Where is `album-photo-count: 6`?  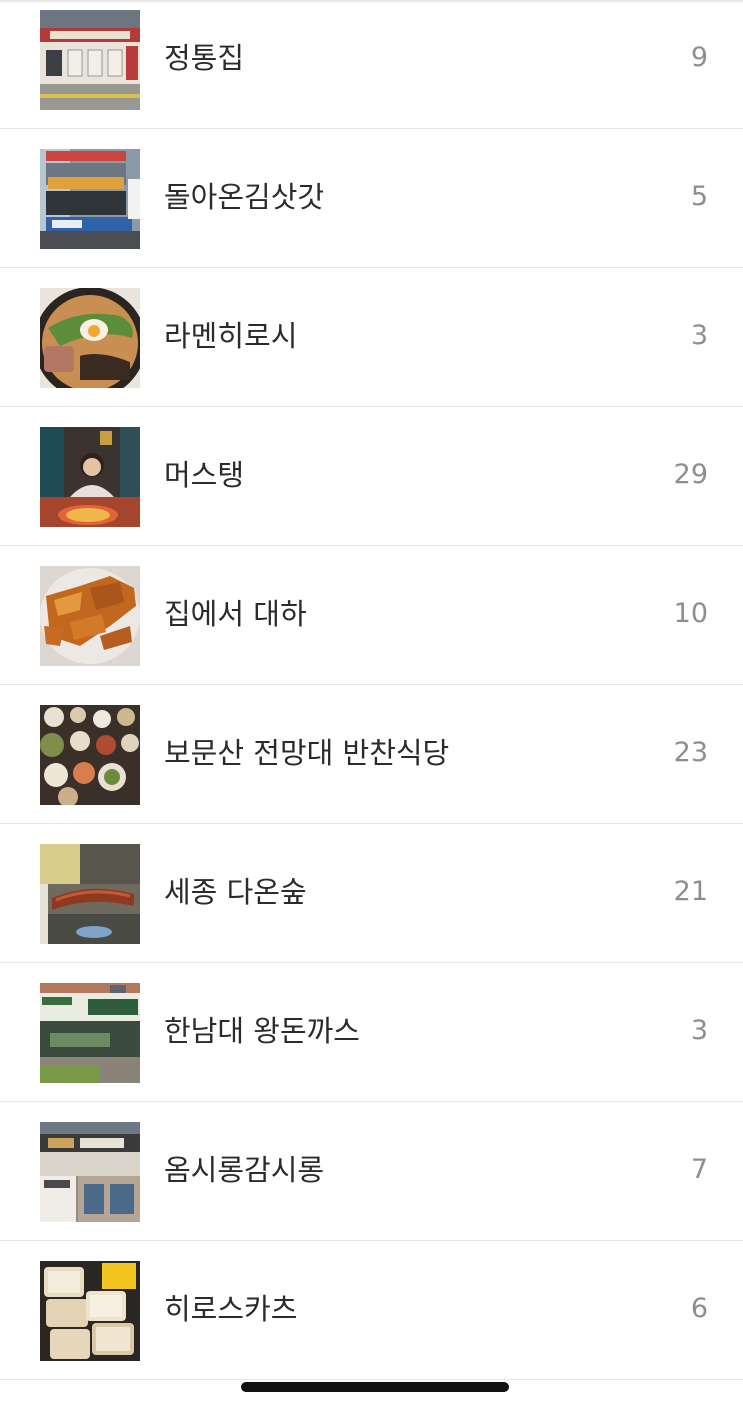 album-photo-count: 6 is located at coordinates (699, 1308).